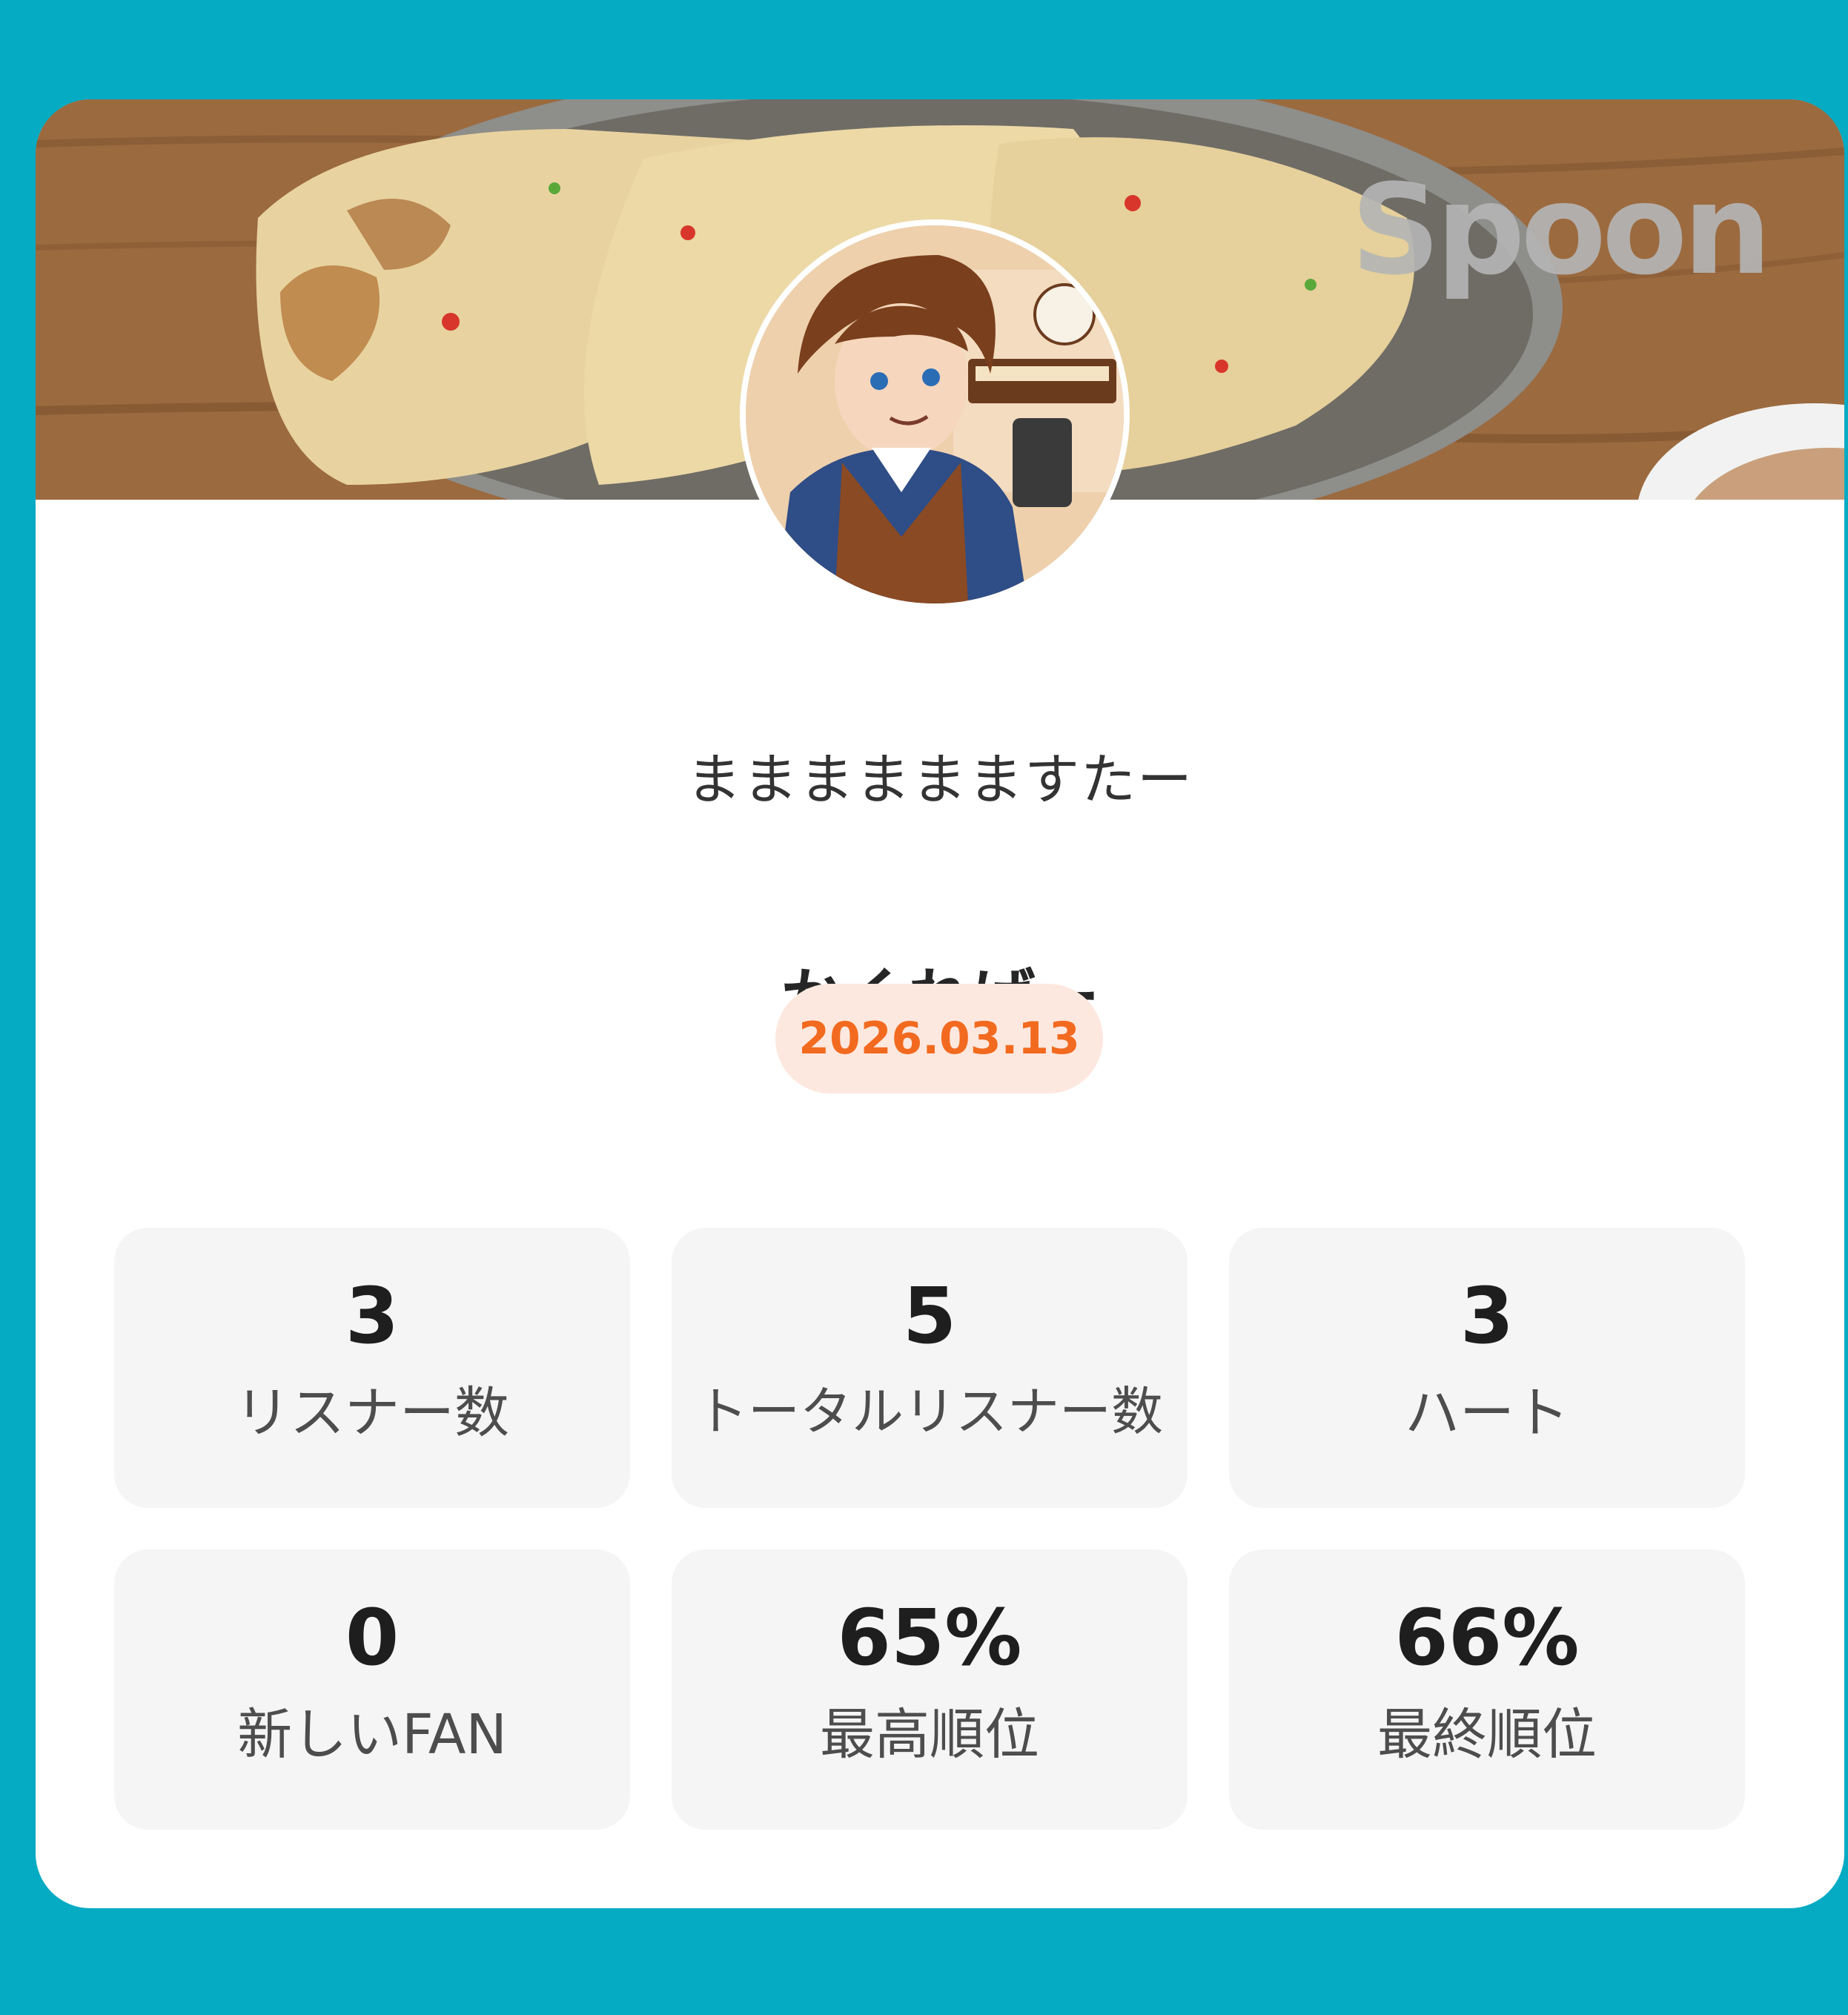 The image size is (1848, 2015). Describe the element at coordinates (1487, 1735) in the screenshot. I see `stat-label: 最終順位` at that location.